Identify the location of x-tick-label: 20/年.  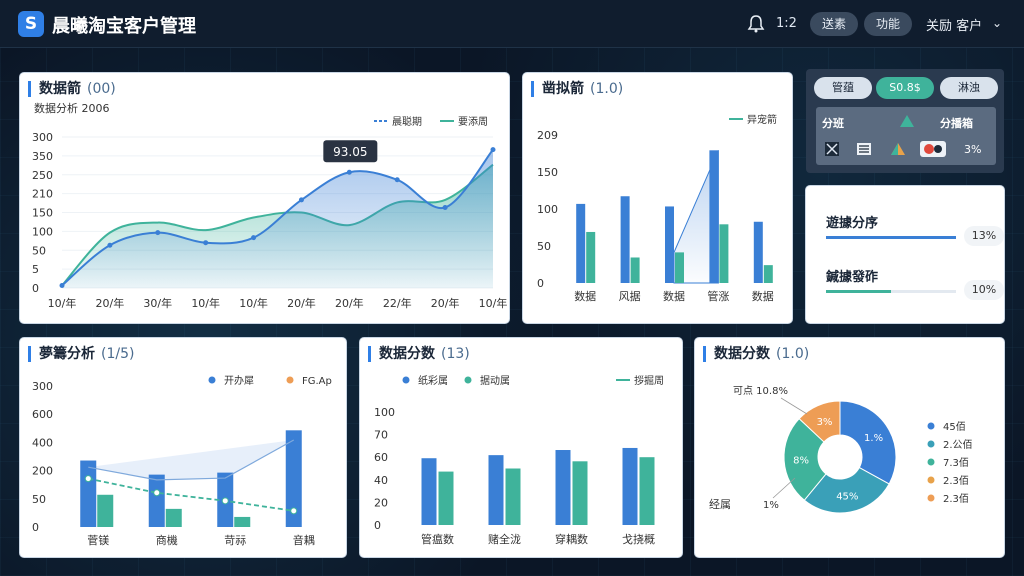
(110, 303).